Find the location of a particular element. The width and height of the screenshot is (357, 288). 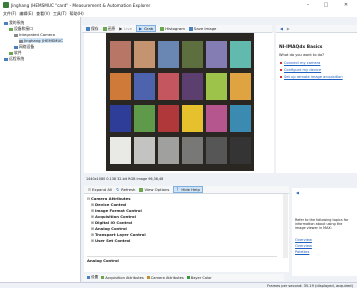

back-arrow-icon: ◀ is located at coordinates (281, 28).